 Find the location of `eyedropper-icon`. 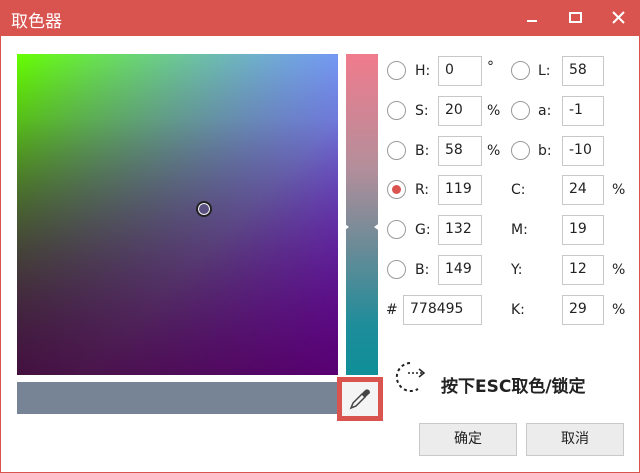

eyedropper-icon is located at coordinates (359, 399).